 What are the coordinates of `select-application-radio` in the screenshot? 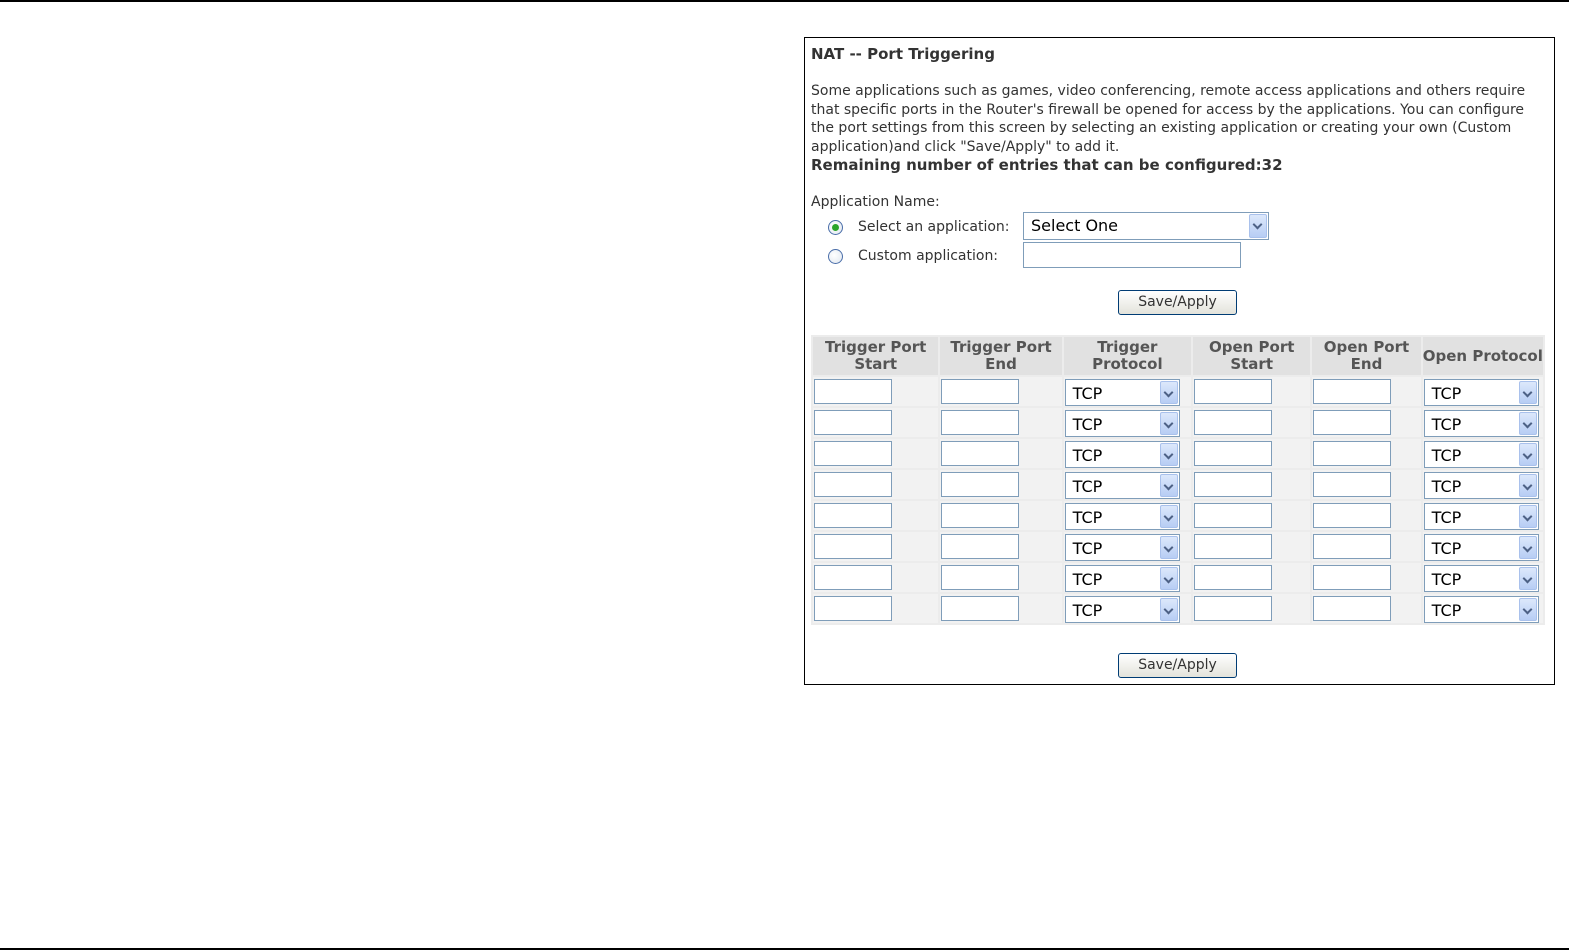 It's located at (835, 227).